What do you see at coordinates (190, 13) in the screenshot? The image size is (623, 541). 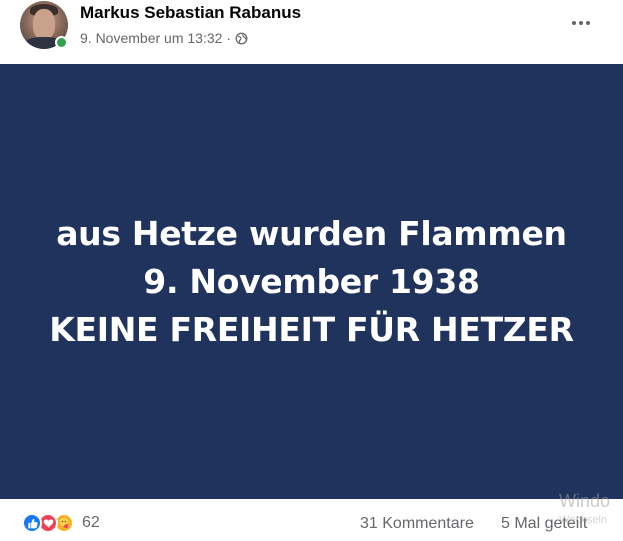 I see `author-name-link: Markus Sebastian Rabanus` at bounding box center [190, 13].